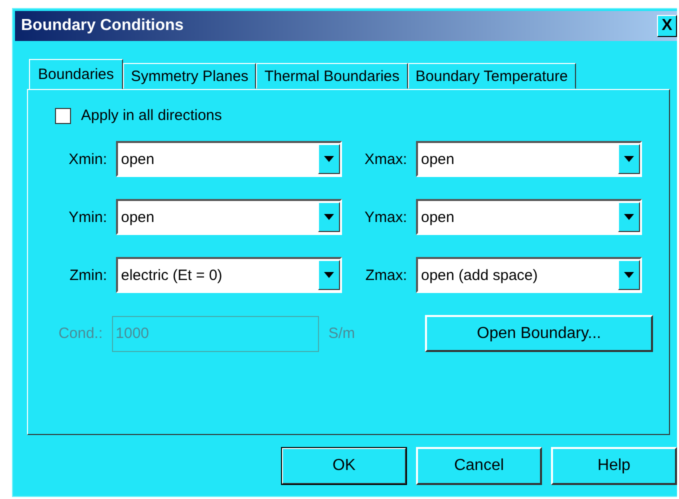 Image resolution: width=679 pixels, height=499 pixels. I want to click on close-button: X, so click(667, 26).